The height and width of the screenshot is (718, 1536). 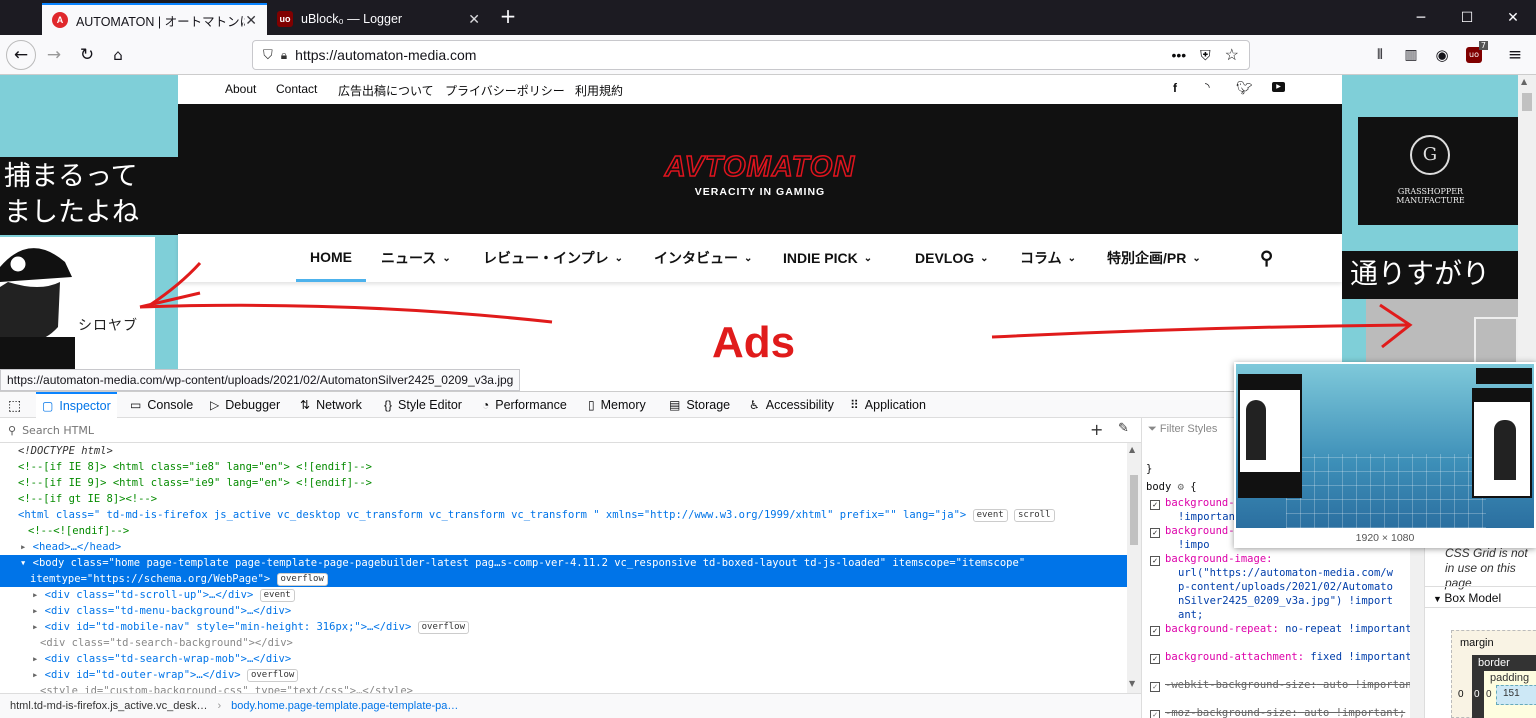 I want to click on shield-icon: ⛉, so click(x=268, y=55).